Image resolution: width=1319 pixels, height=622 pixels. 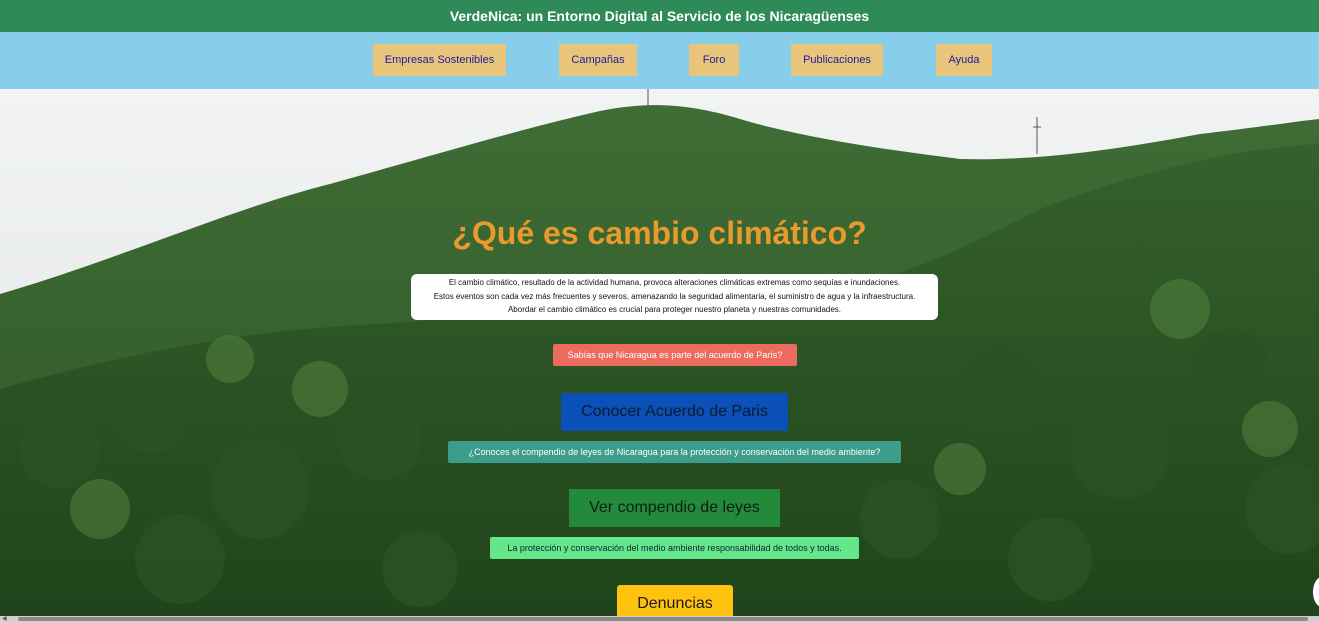 I want to click on laws-compendium-button: Ver compendio de leyes, so click(x=674, y=508).